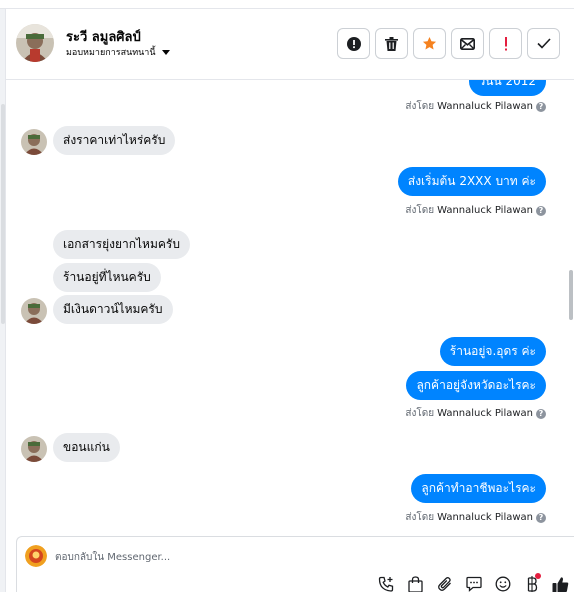  I want to click on incoming-message: ร้านอยู่ที่ไหนครับ, so click(107, 277).